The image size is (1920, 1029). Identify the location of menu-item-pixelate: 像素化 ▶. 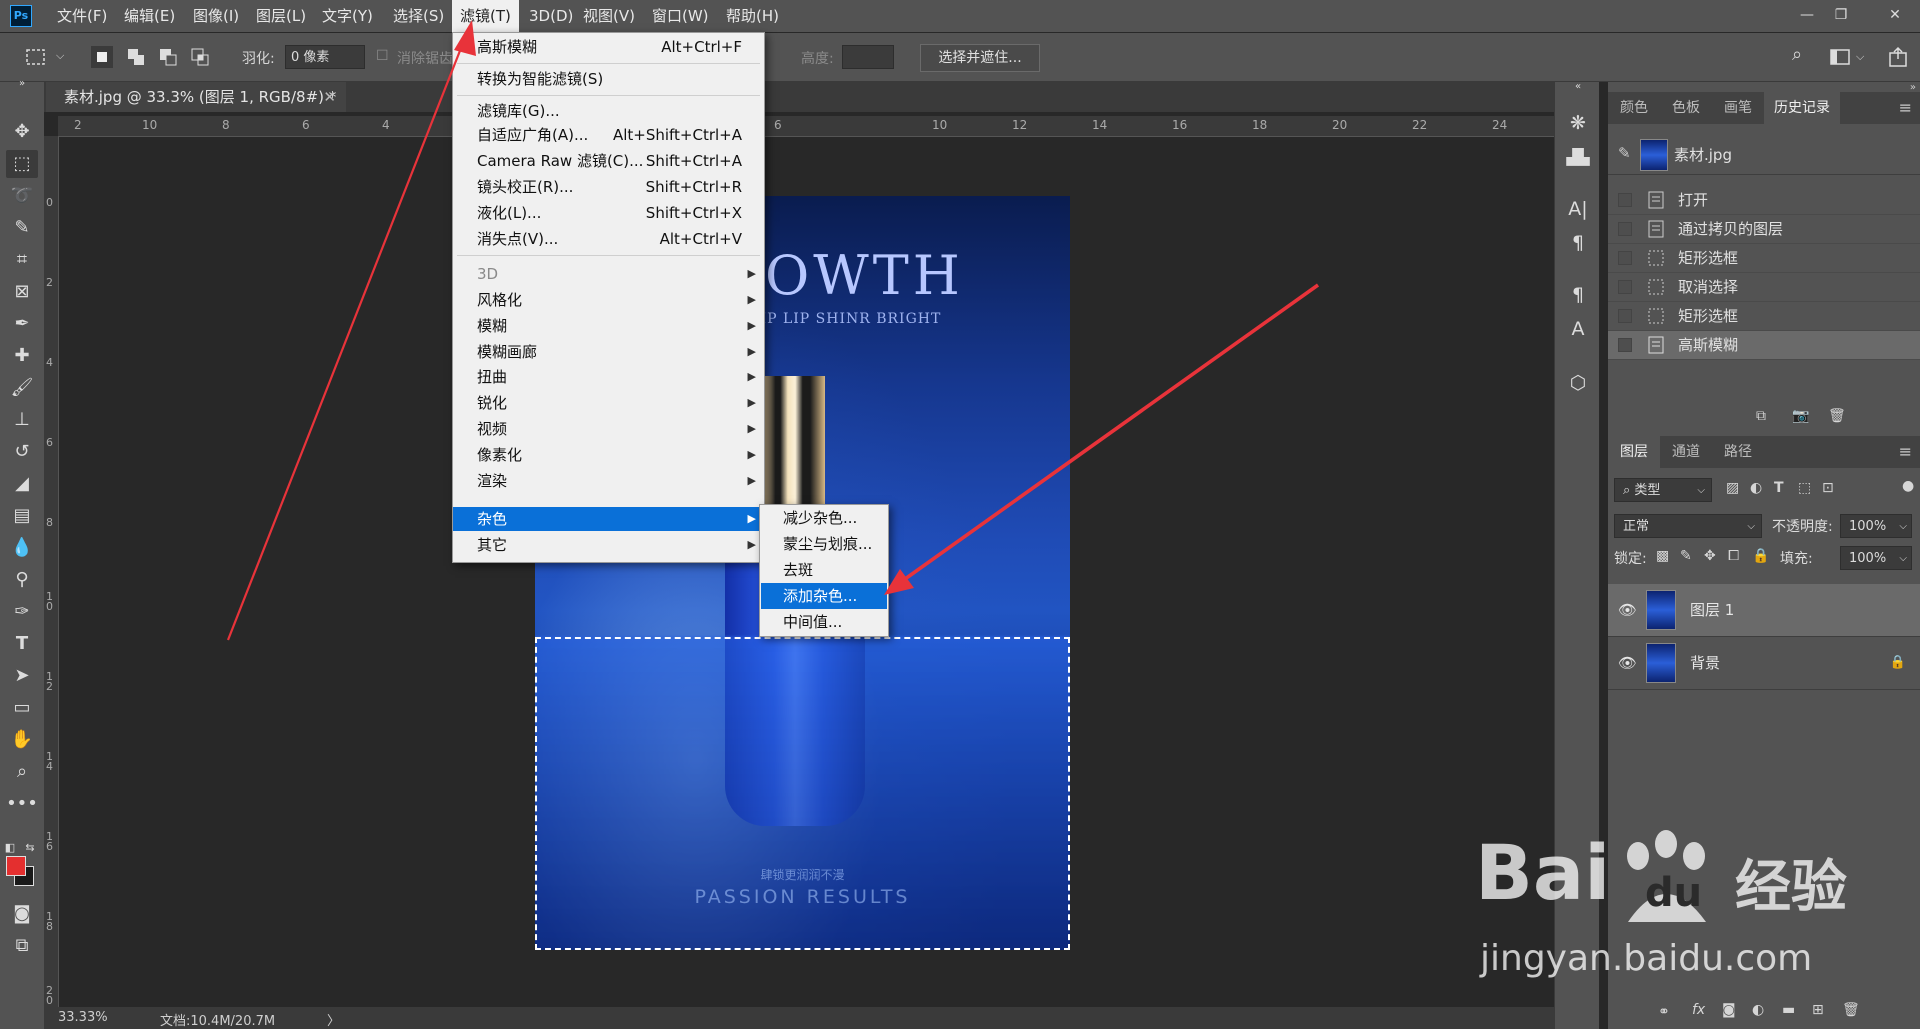
(608, 455).